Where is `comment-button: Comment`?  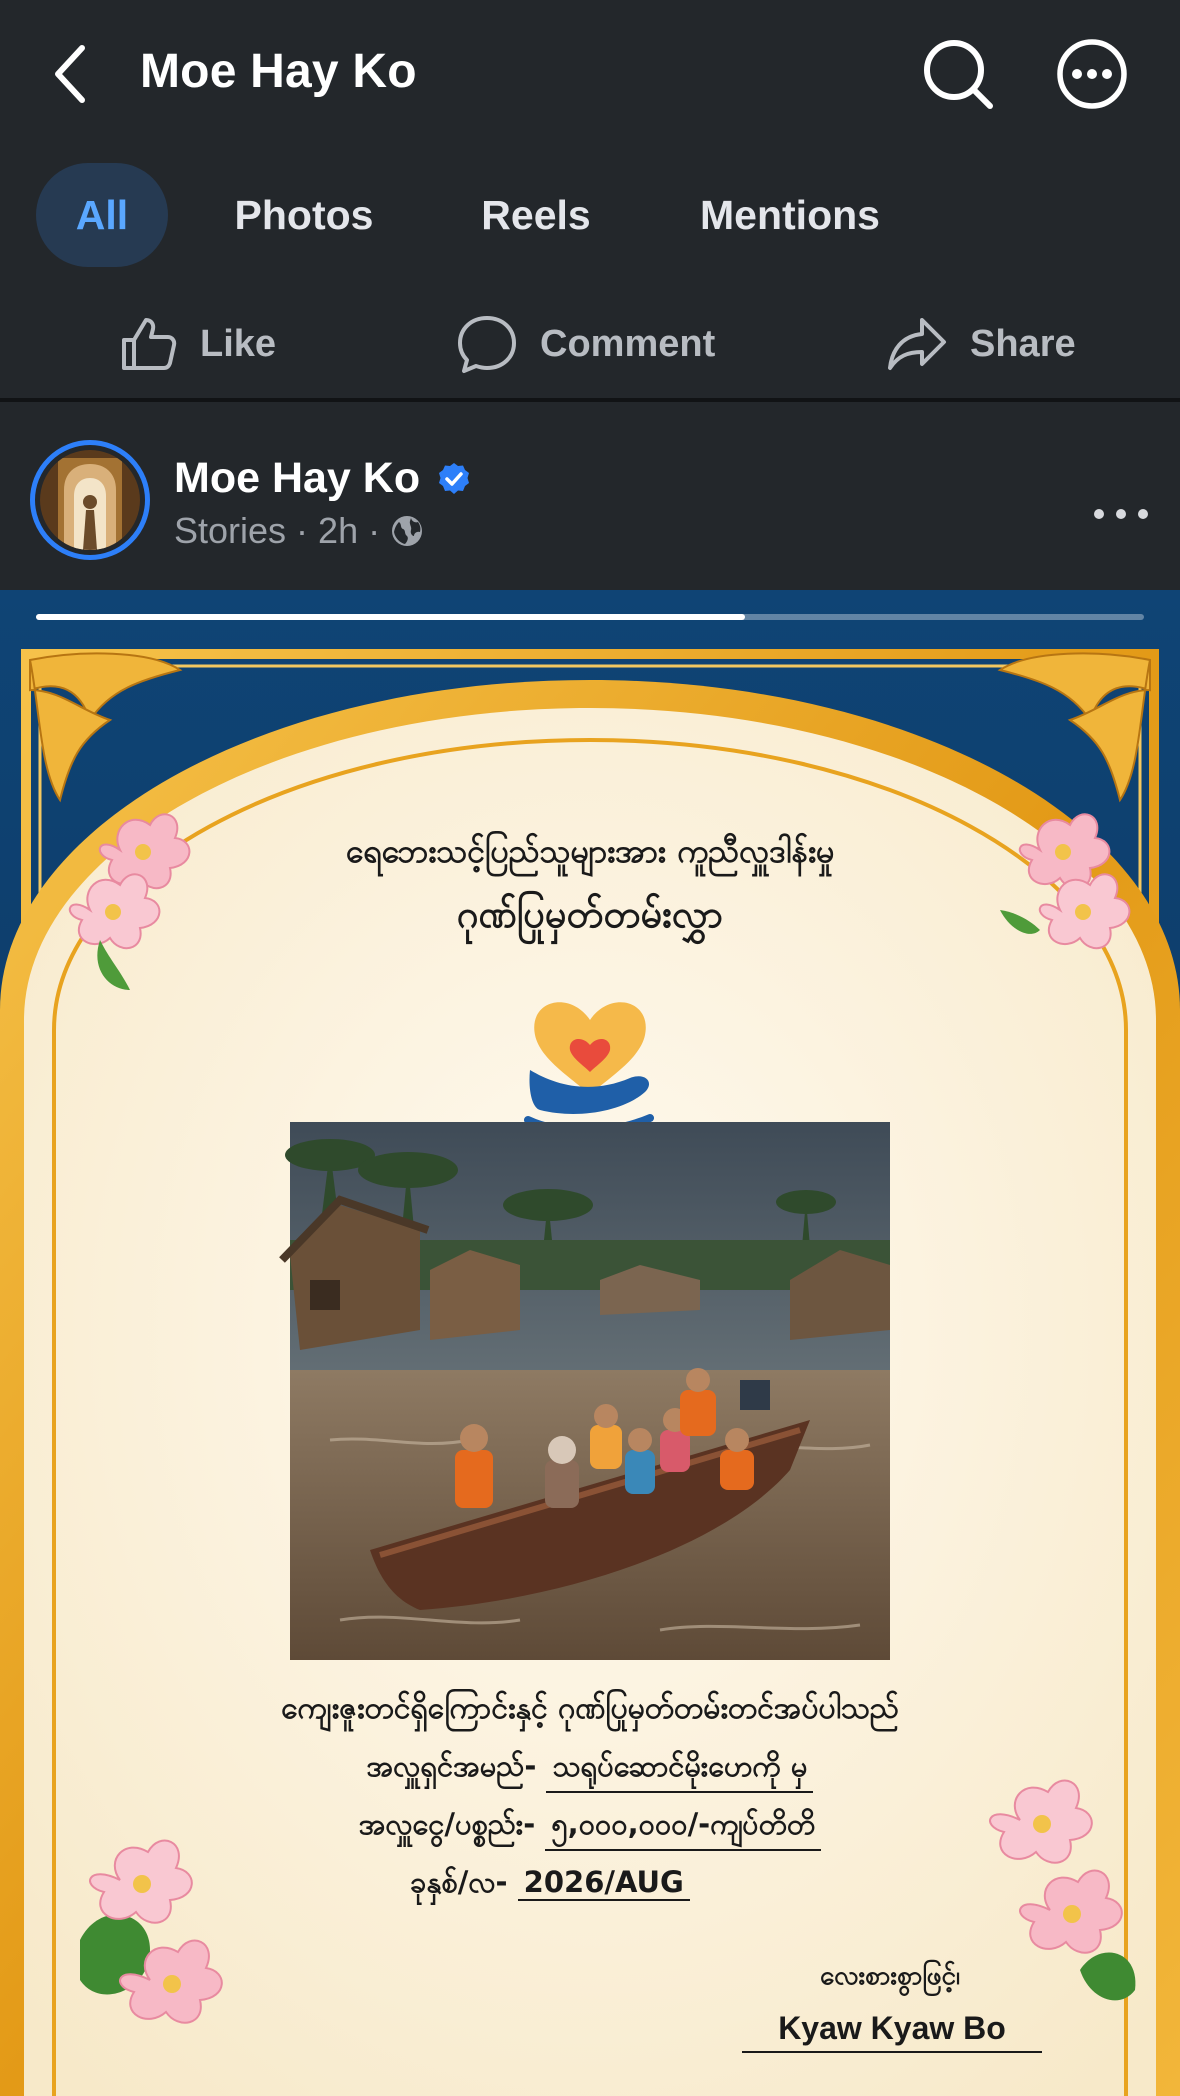 comment-button: Comment is located at coordinates (585, 344).